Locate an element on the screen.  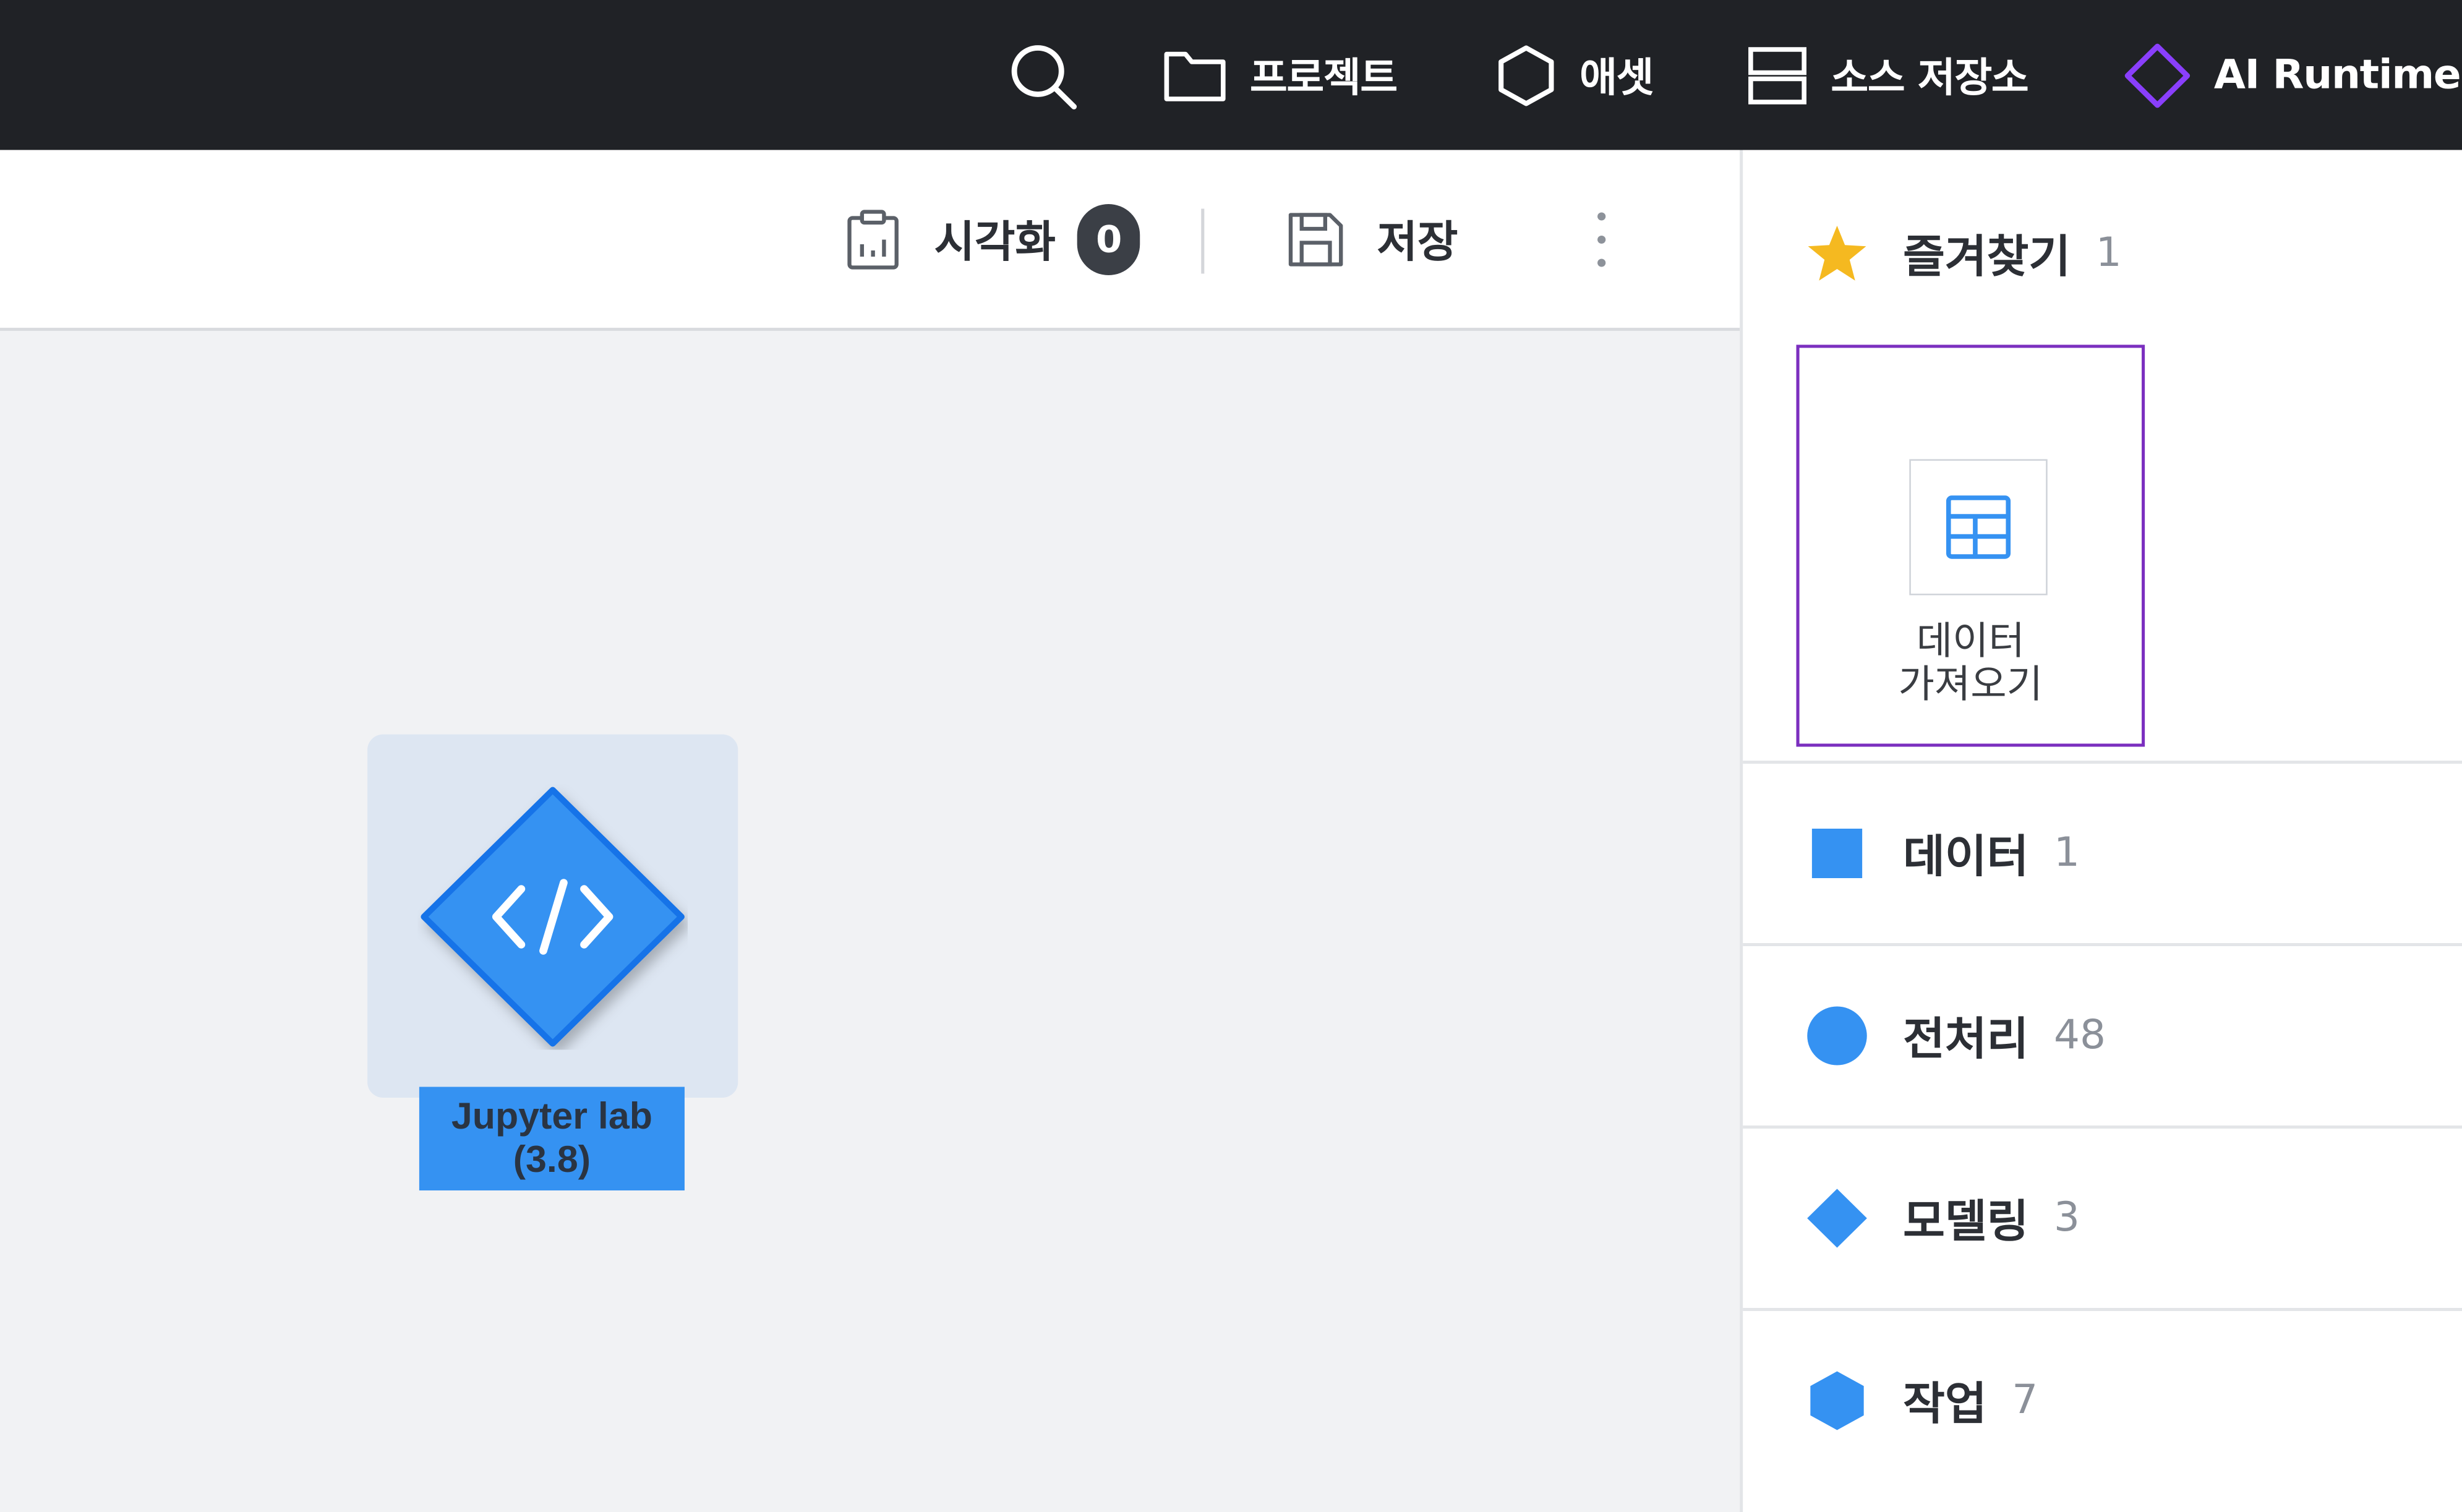
hexagon-icon is located at coordinates (1526, 75).